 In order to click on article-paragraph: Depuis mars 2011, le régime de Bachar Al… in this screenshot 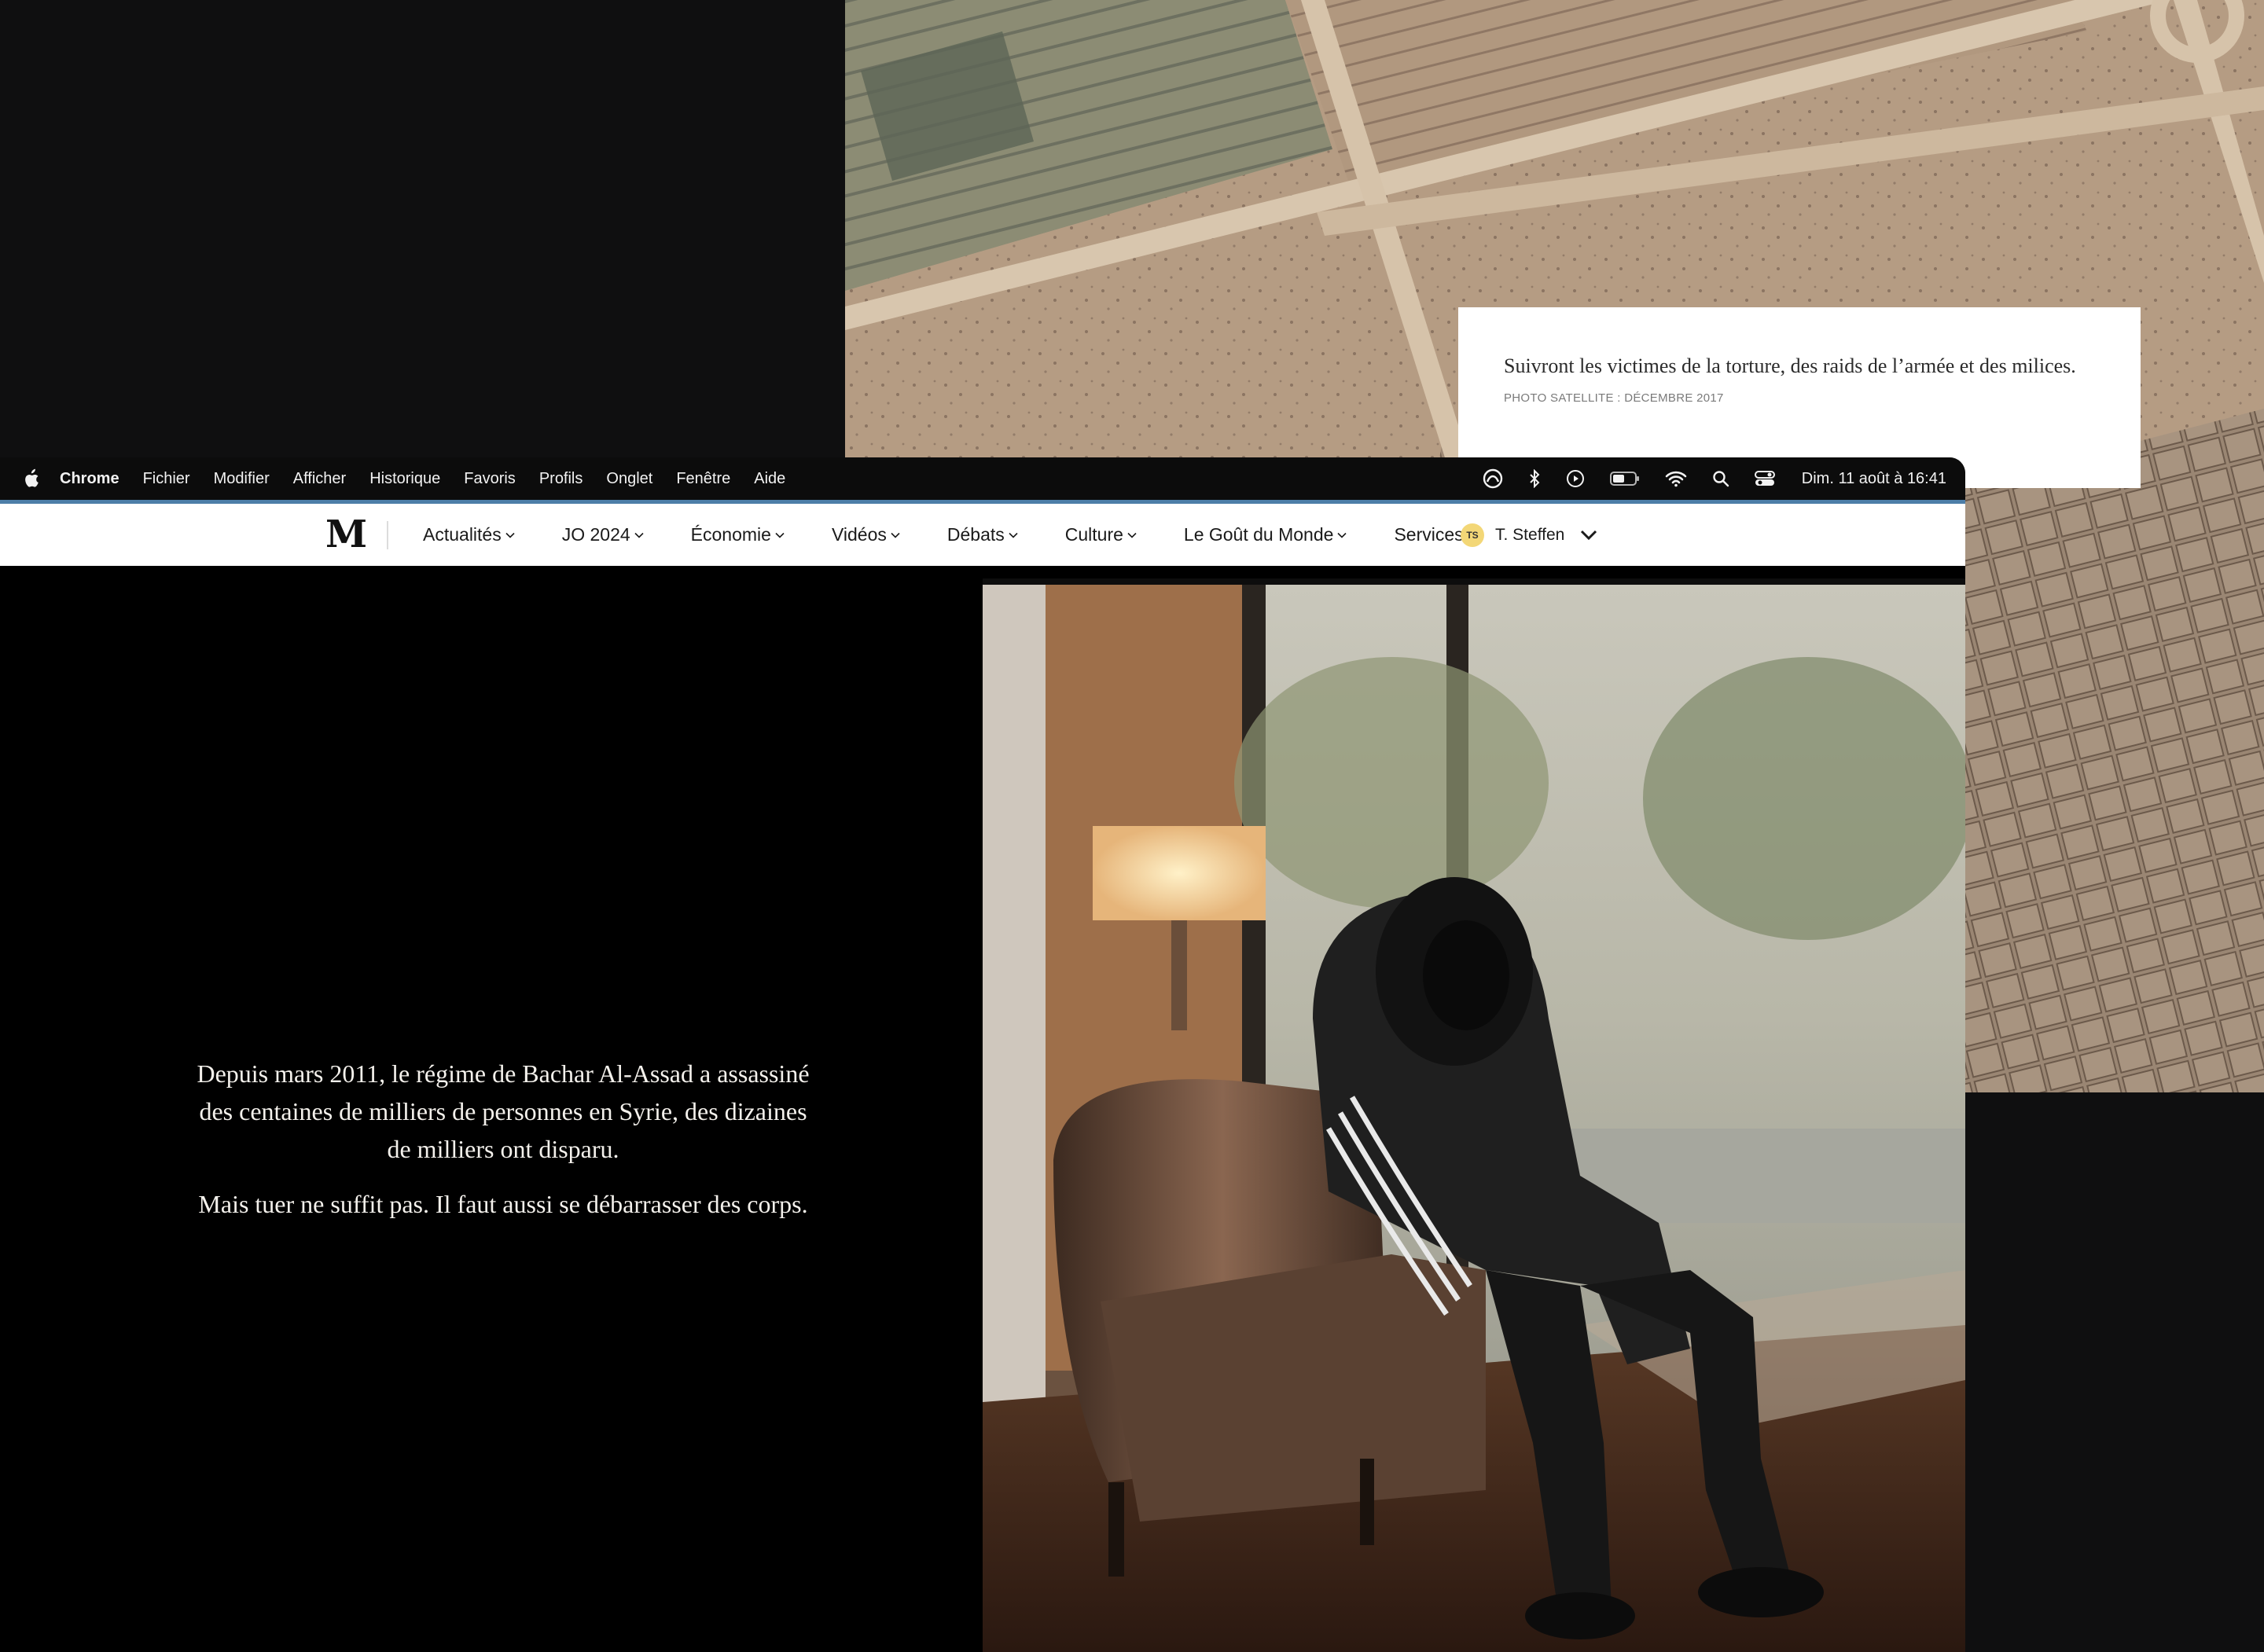, I will do `click(503, 1111)`.